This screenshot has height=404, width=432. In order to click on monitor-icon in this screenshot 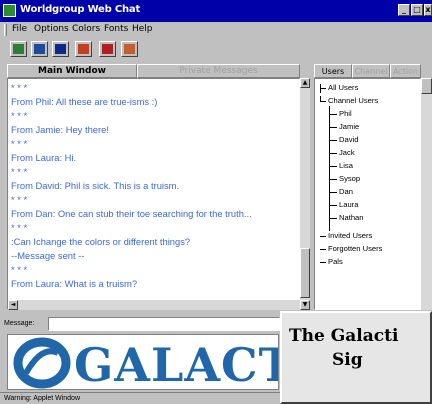, I will do `click(60, 49)`.